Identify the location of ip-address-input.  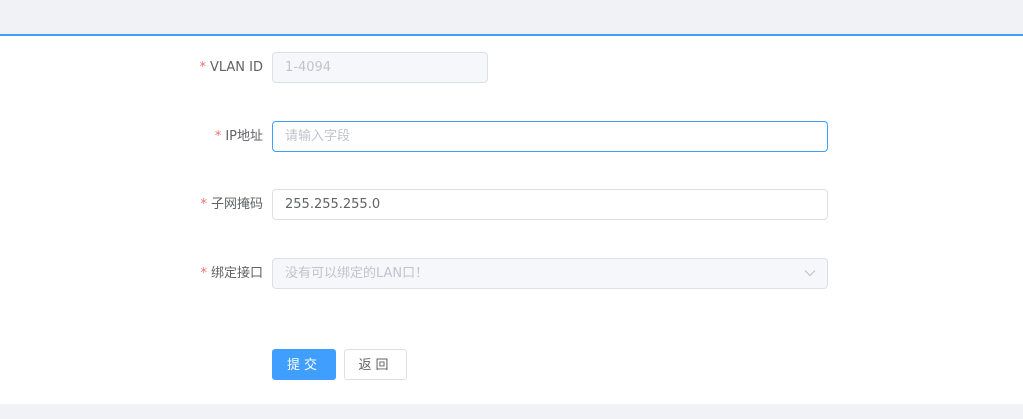
(550, 136).